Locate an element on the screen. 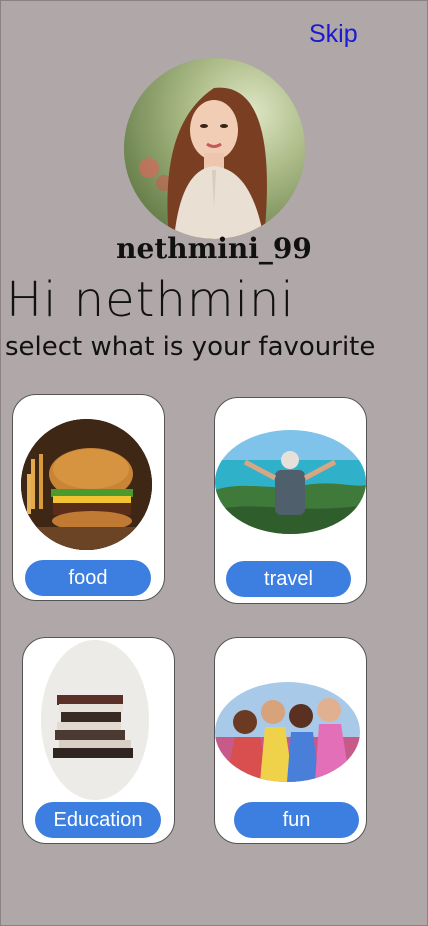 This screenshot has width=428, height=926. skip-button: Skip is located at coordinates (333, 34).